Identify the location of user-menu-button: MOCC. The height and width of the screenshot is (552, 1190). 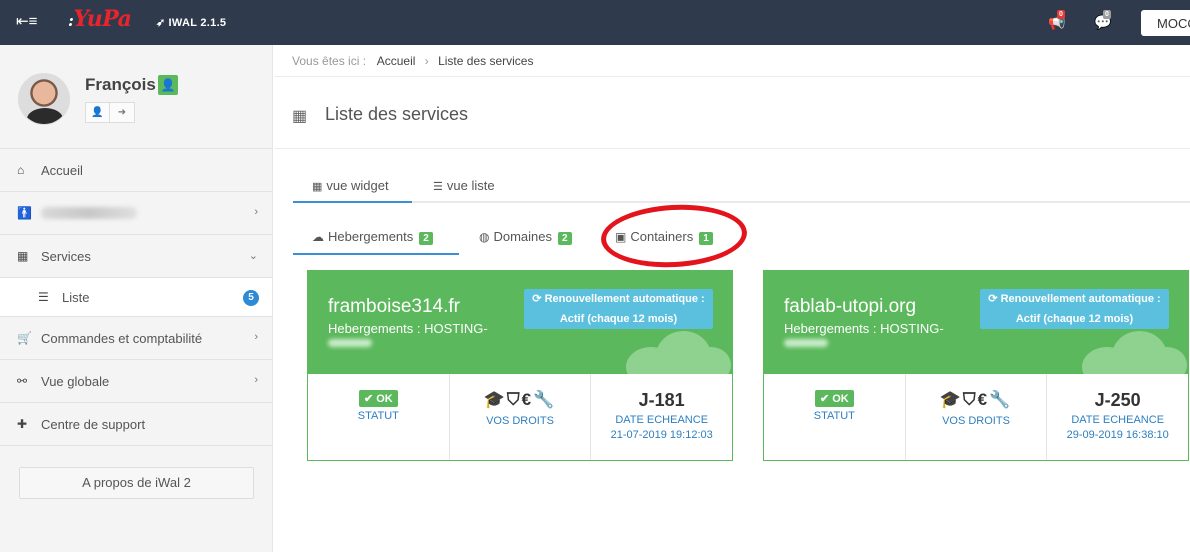
(1165, 23).